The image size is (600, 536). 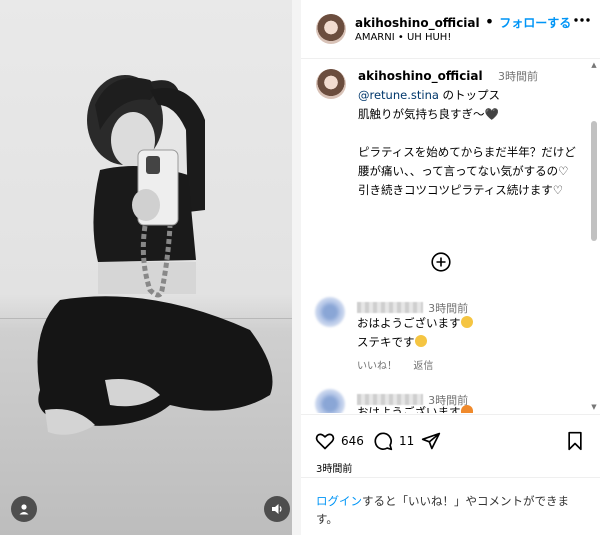 I want to click on comments-scrollbar: ▲ ▼, so click(x=594, y=236).